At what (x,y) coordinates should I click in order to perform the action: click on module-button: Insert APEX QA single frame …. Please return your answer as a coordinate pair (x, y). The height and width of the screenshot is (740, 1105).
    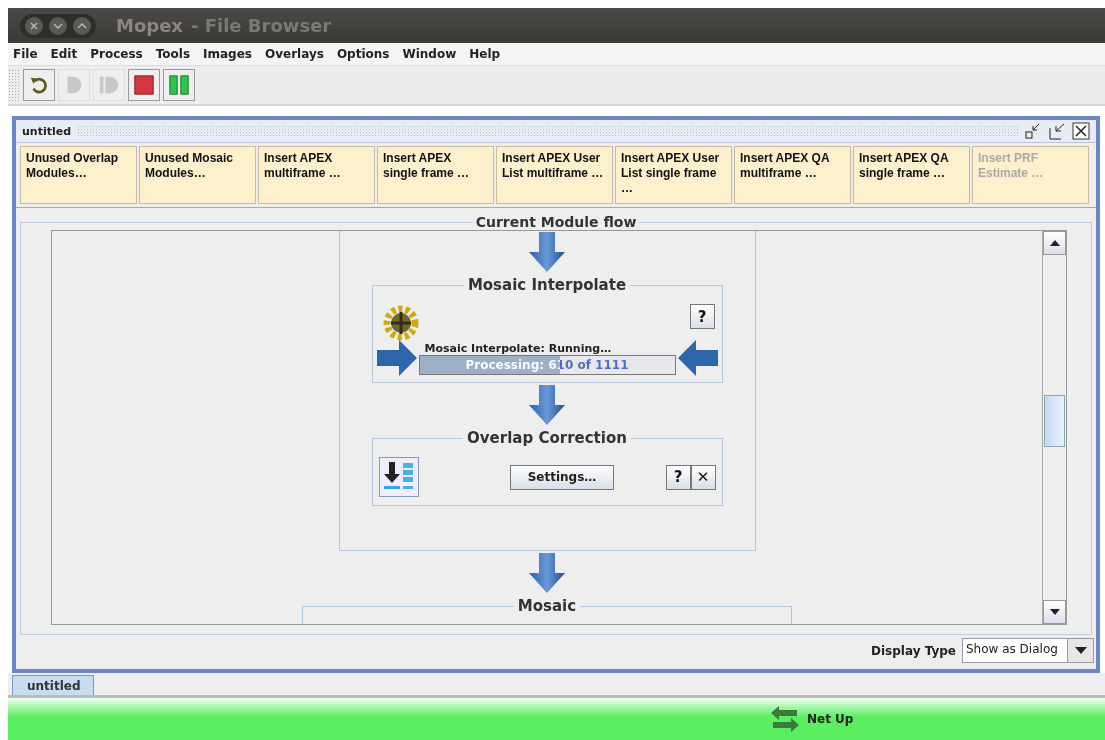
    Looking at the image, I should click on (911, 175).